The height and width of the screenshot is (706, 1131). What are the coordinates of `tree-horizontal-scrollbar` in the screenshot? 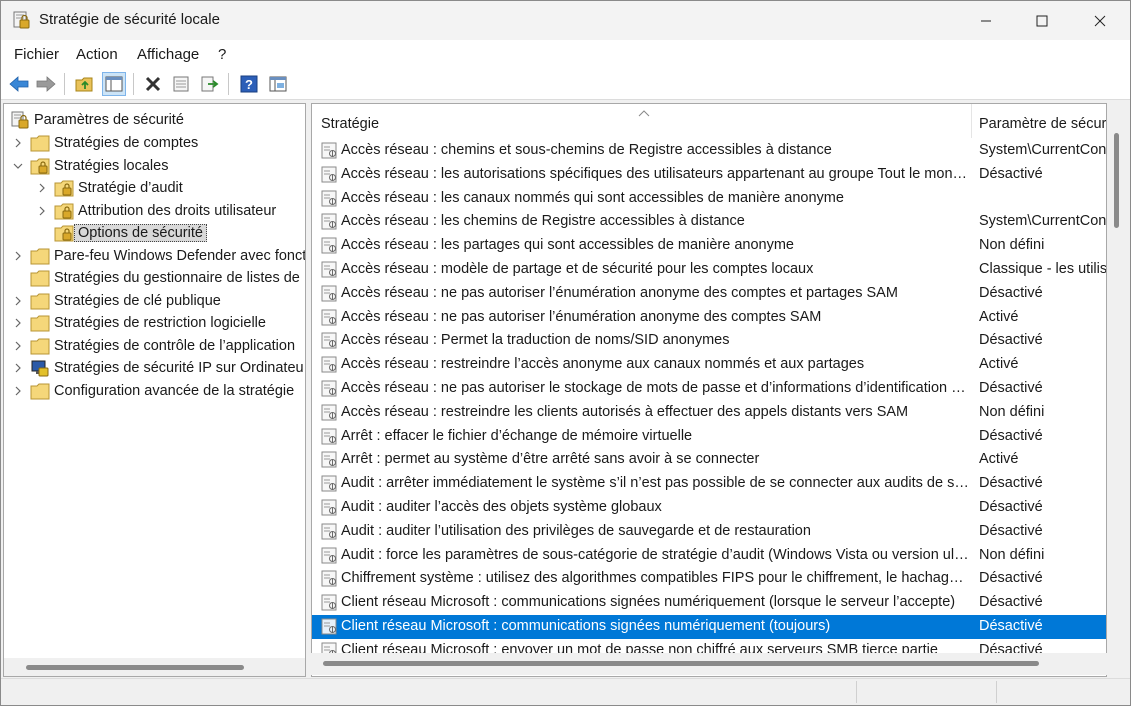 It's located at (154, 667).